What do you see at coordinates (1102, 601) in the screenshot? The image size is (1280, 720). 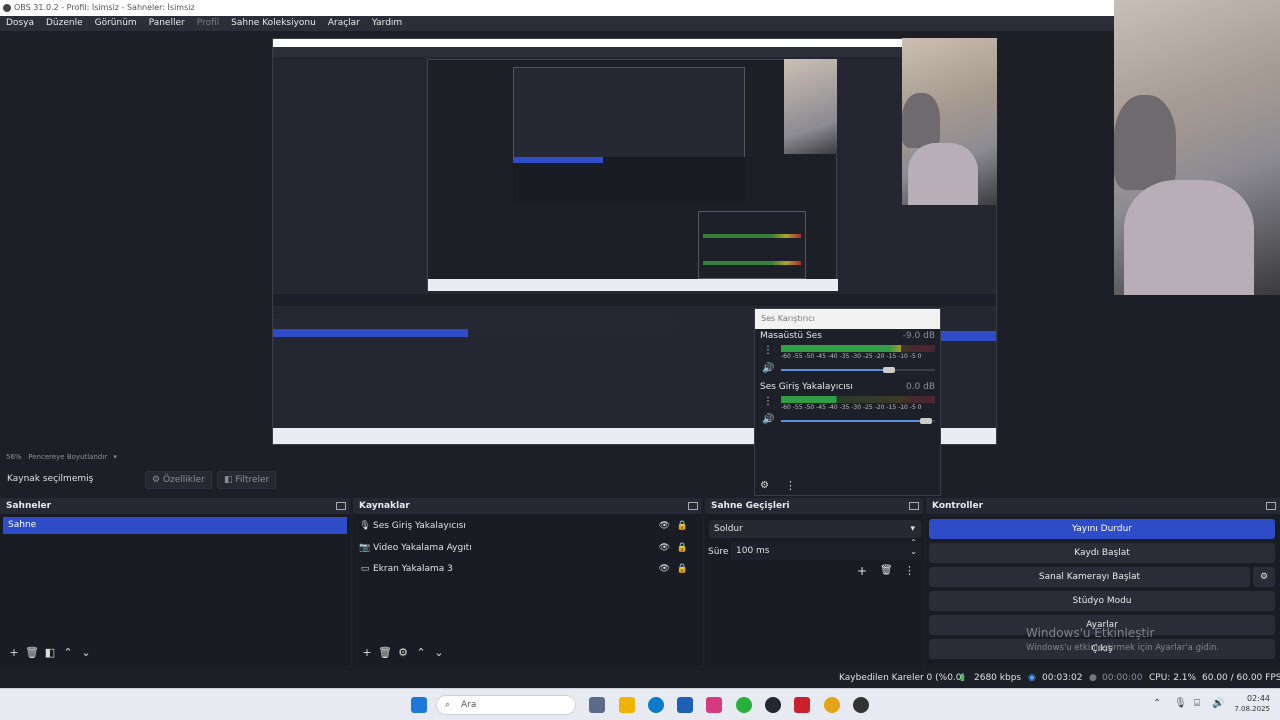 I see `studio-mode-button: Stüdyo Modu` at bounding box center [1102, 601].